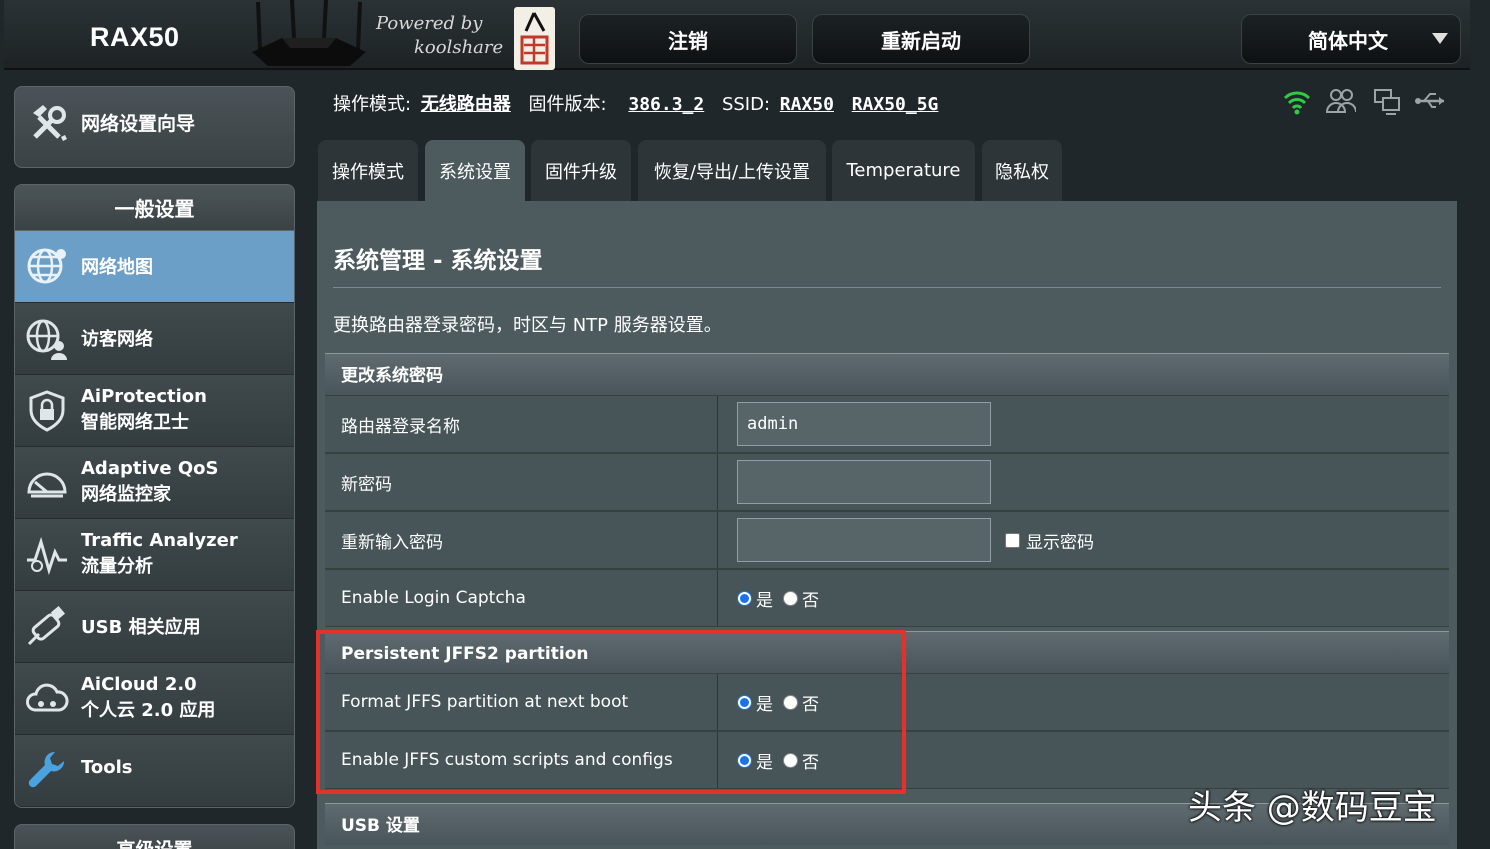 This screenshot has width=1490, height=849. I want to click on captcha-options: 是 否, so click(1084, 598).